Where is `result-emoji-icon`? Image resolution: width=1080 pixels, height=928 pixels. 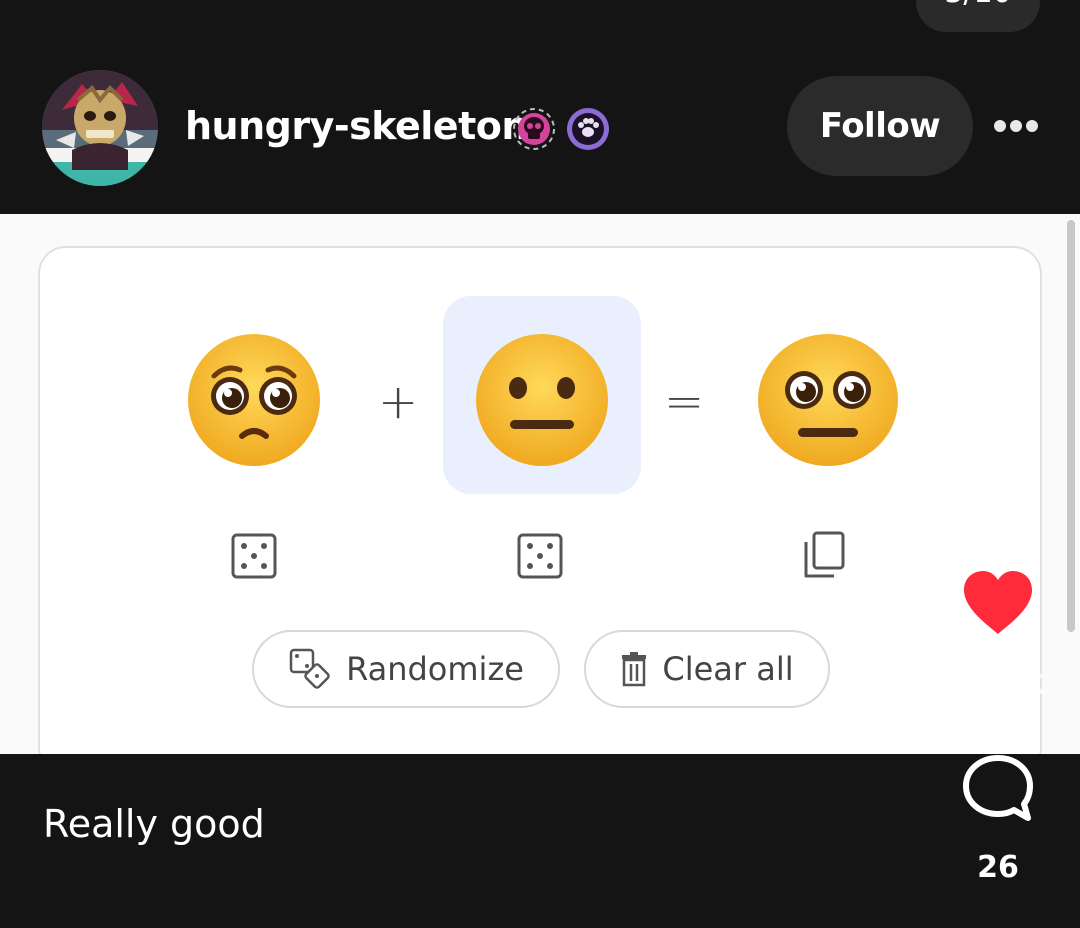
result-emoji-icon is located at coordinates (828, 400).